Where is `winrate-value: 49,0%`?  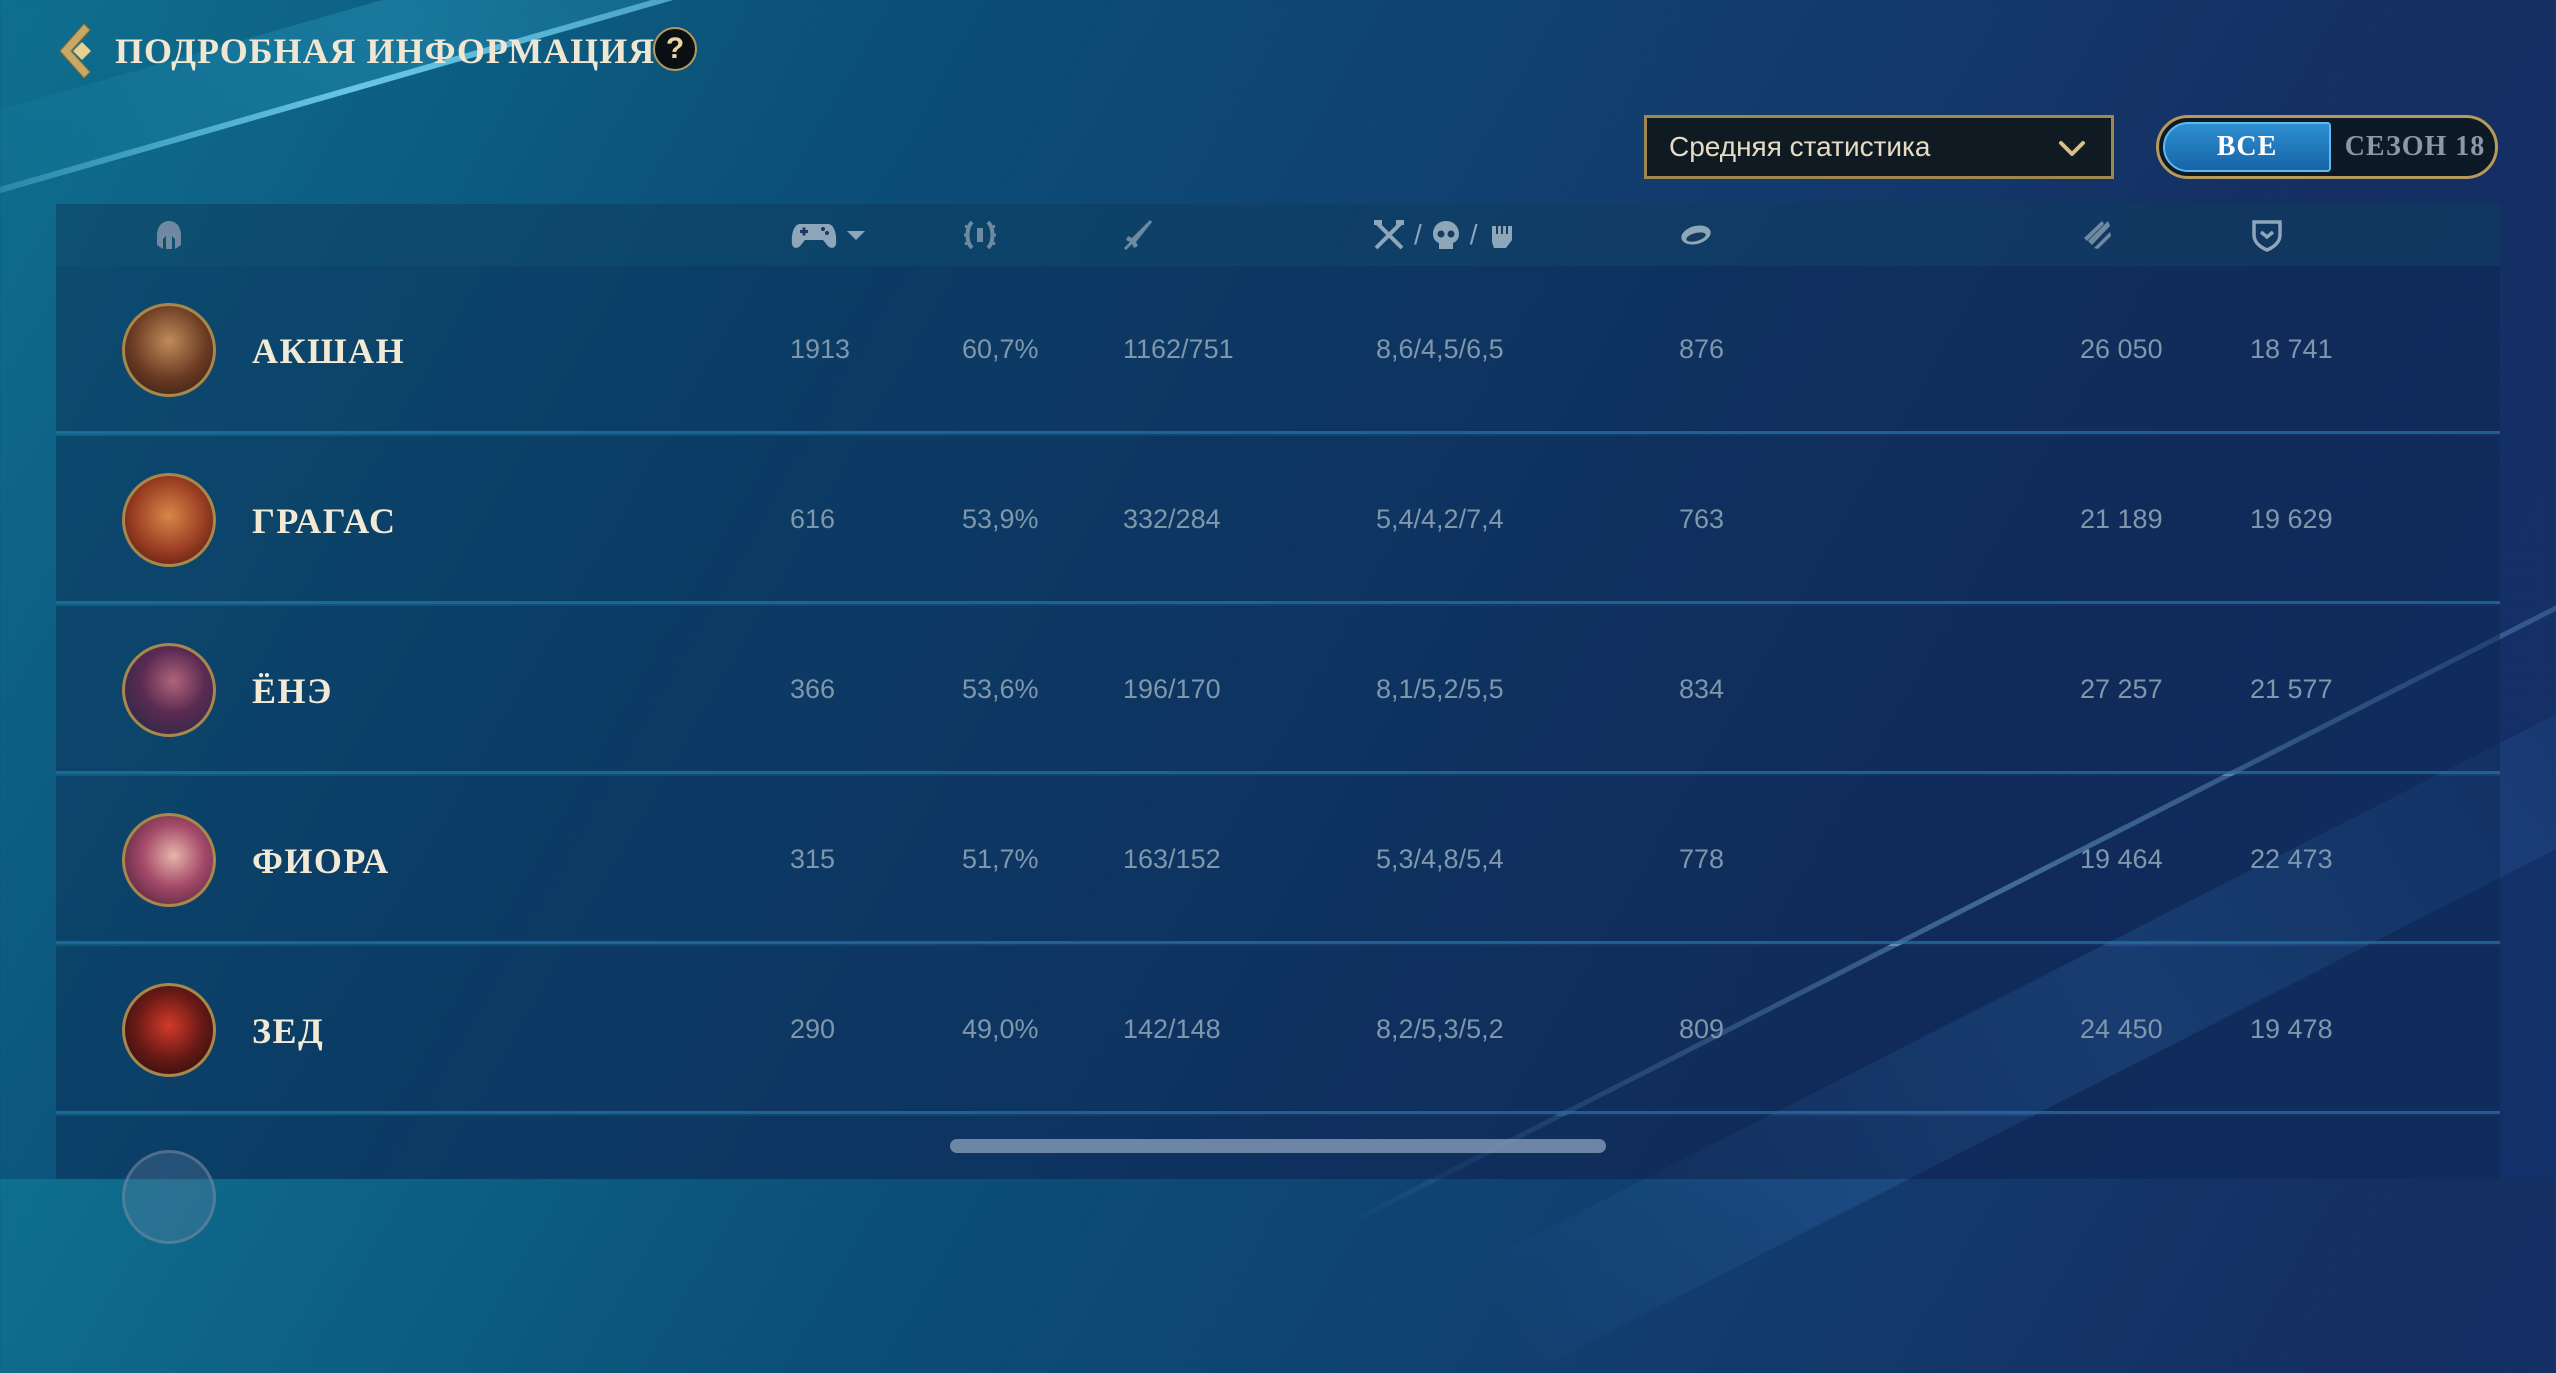 winrate-value: 49,0% is located at coordinates (1000, 1029).